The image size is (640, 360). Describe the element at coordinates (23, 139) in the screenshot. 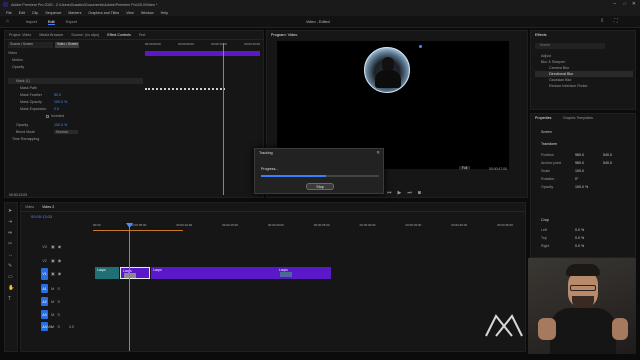

I see `fx-row-time-remapping: Time Remapping` at that location.